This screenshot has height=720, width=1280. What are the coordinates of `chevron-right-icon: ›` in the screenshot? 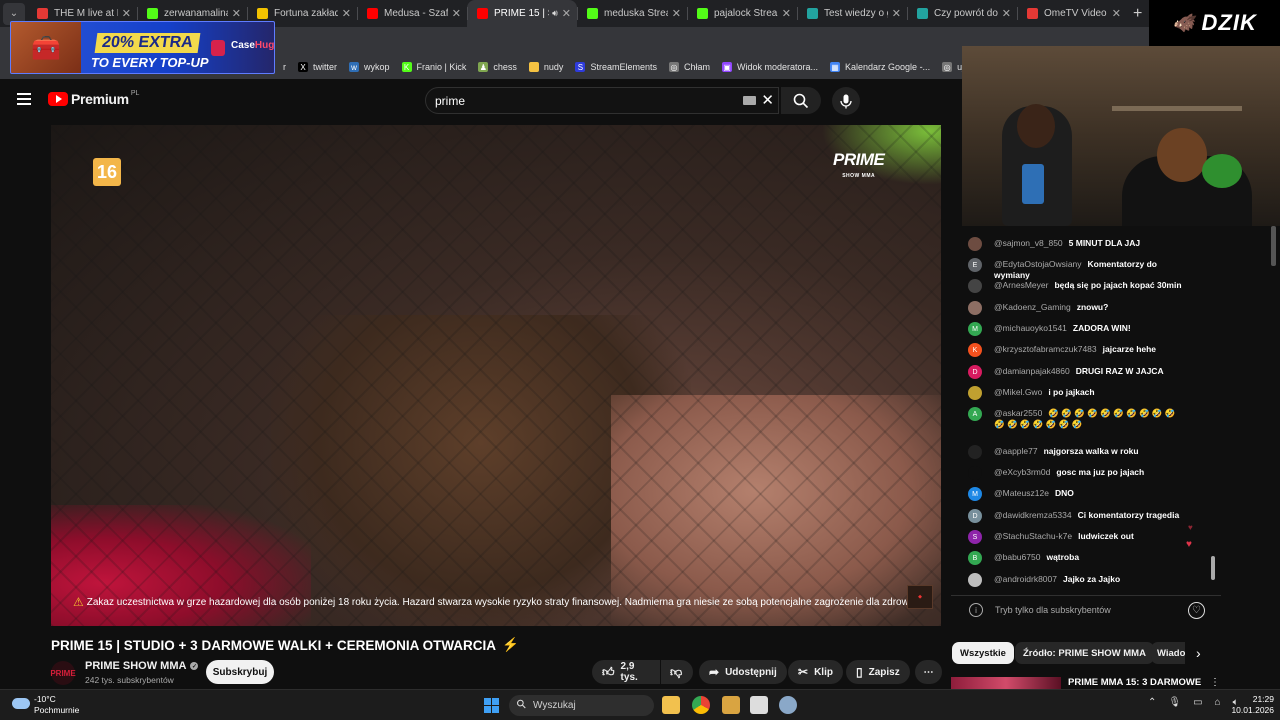 It's located at (1198, 653).